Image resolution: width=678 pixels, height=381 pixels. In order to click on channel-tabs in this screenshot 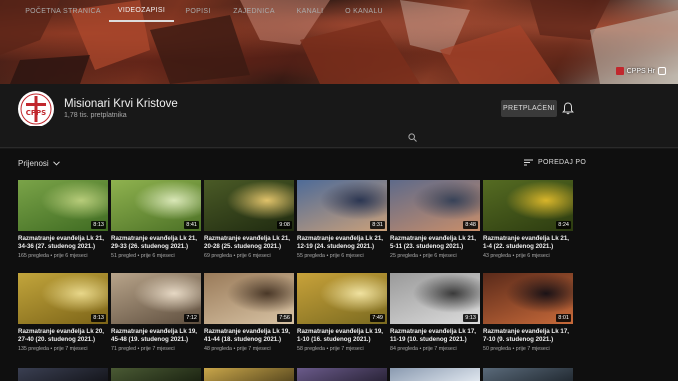, I will do `click(339, 137)`.